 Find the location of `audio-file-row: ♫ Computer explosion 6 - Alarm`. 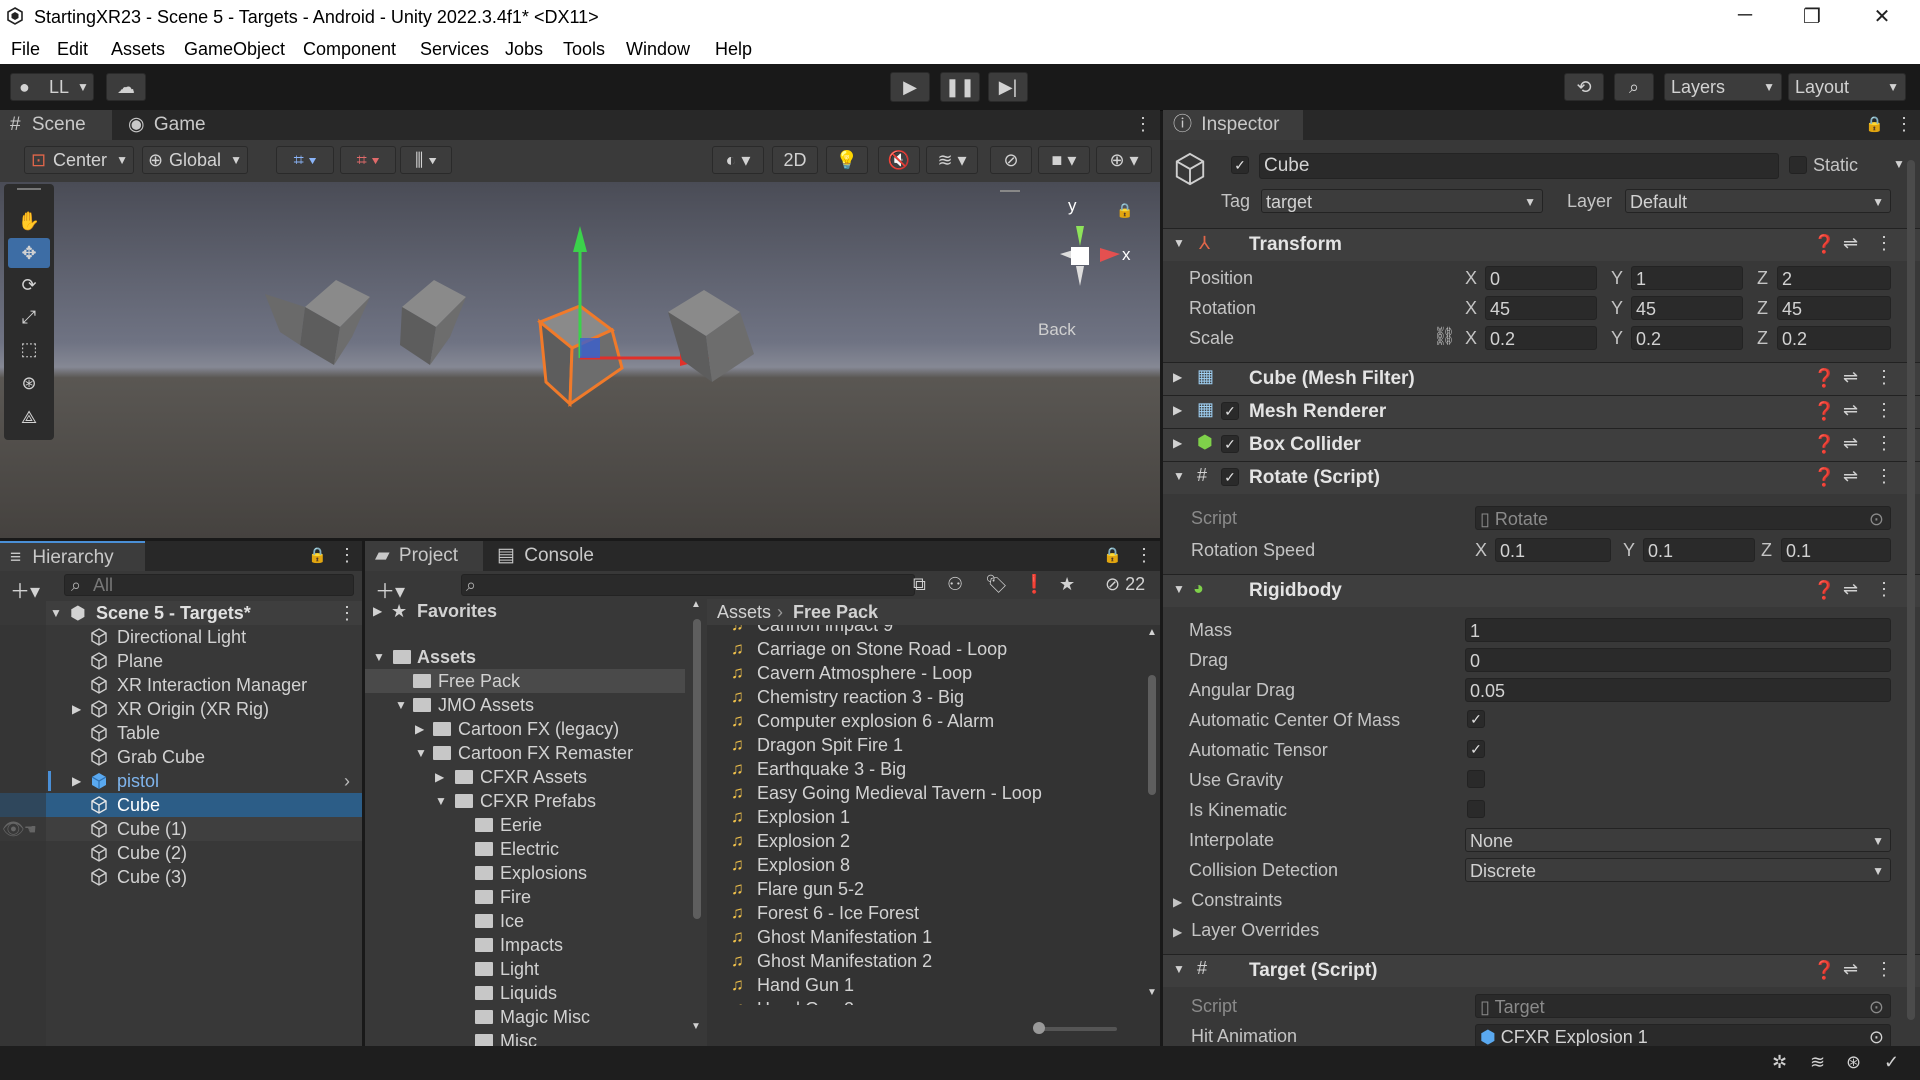

audio-file-row: ♫ Computer explosion 6 - Alarm is located at coordinates (922, 721).